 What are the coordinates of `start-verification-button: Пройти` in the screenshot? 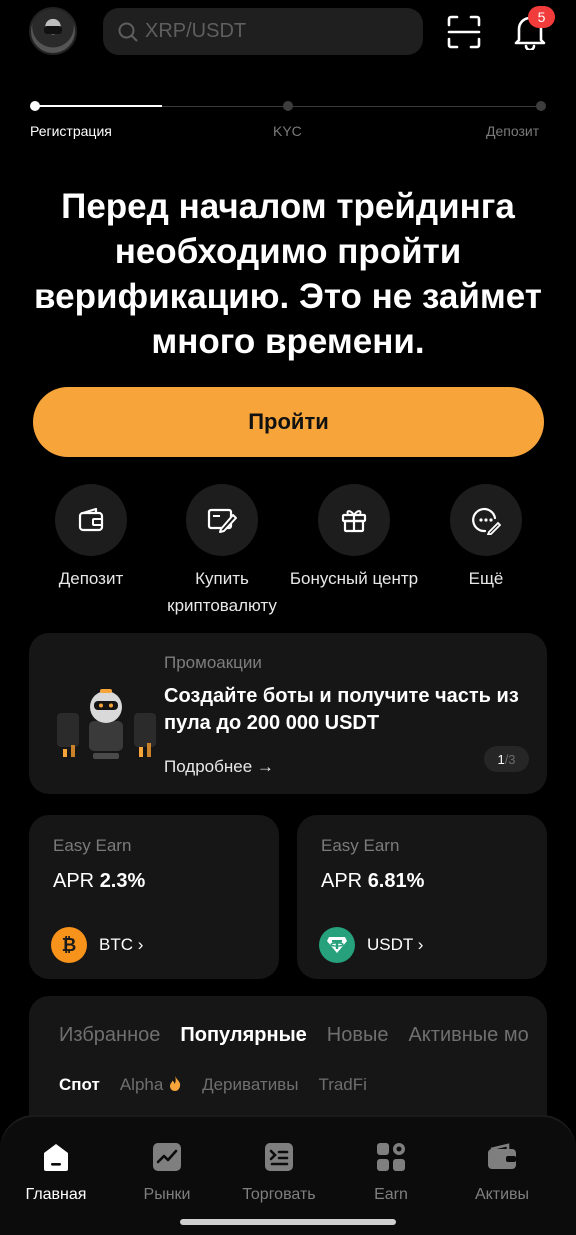 It's located at (288, 422).